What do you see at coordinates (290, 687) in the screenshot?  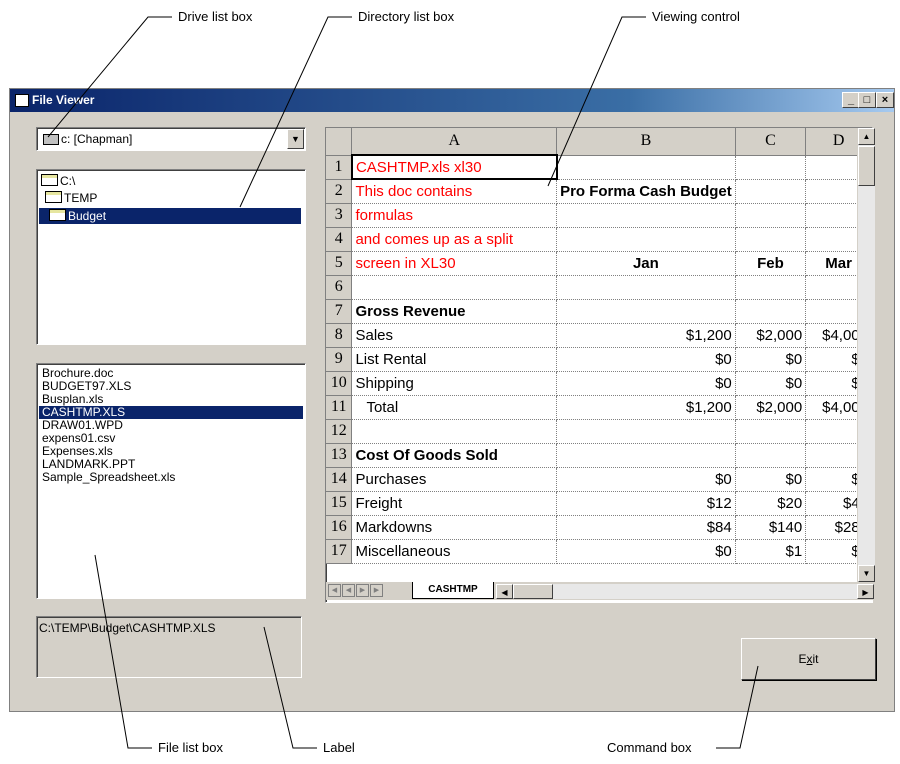 I see `leader-label` at bounding box center [290, 687].